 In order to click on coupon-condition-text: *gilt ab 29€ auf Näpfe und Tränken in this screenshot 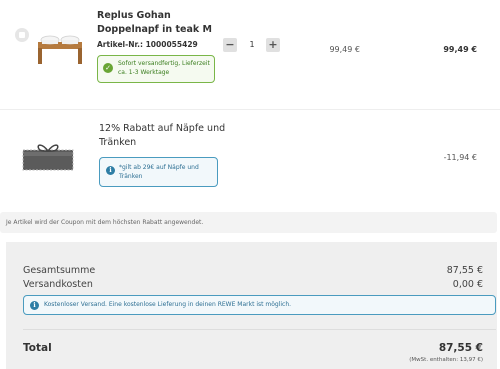, I will do `click(159, 172)`.